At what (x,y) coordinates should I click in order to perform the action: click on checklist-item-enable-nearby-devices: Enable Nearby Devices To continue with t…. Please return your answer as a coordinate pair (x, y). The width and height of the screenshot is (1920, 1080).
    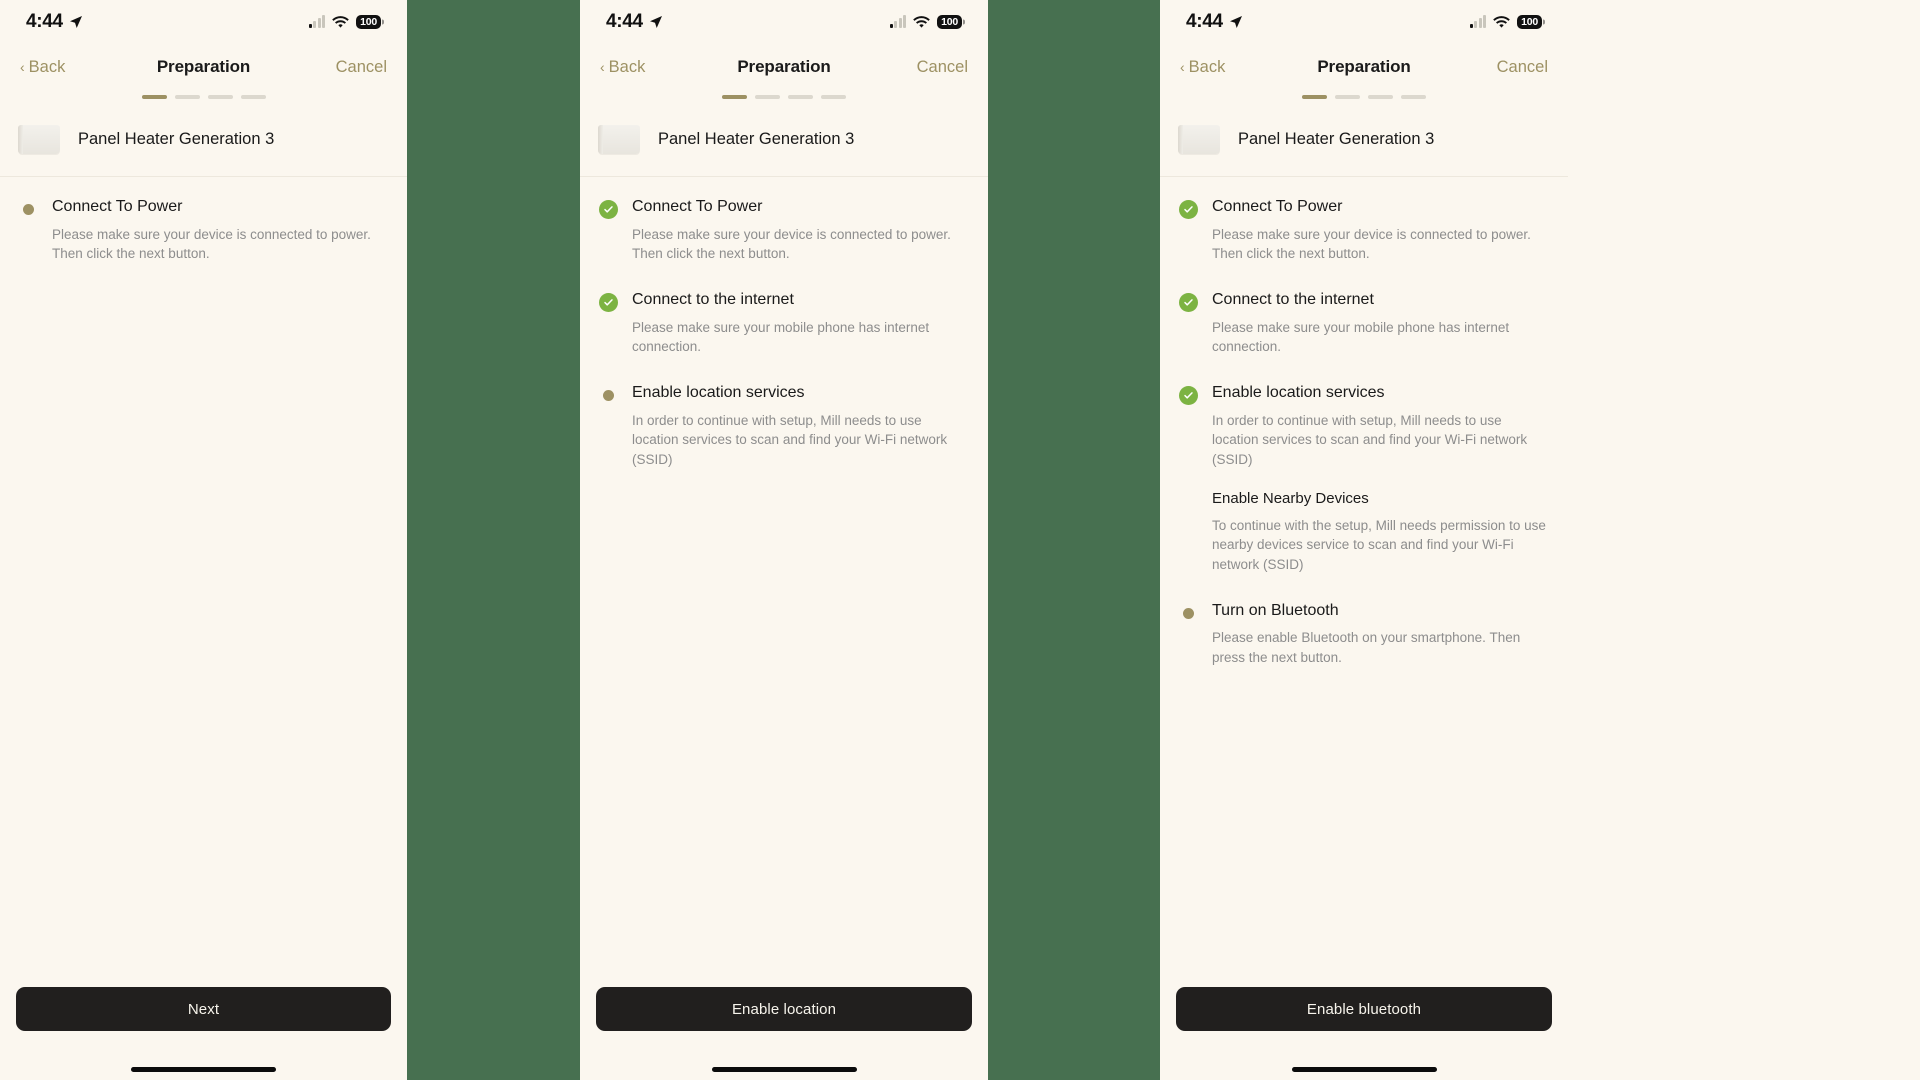
    Looking at the image, I should click on (1364, 531).